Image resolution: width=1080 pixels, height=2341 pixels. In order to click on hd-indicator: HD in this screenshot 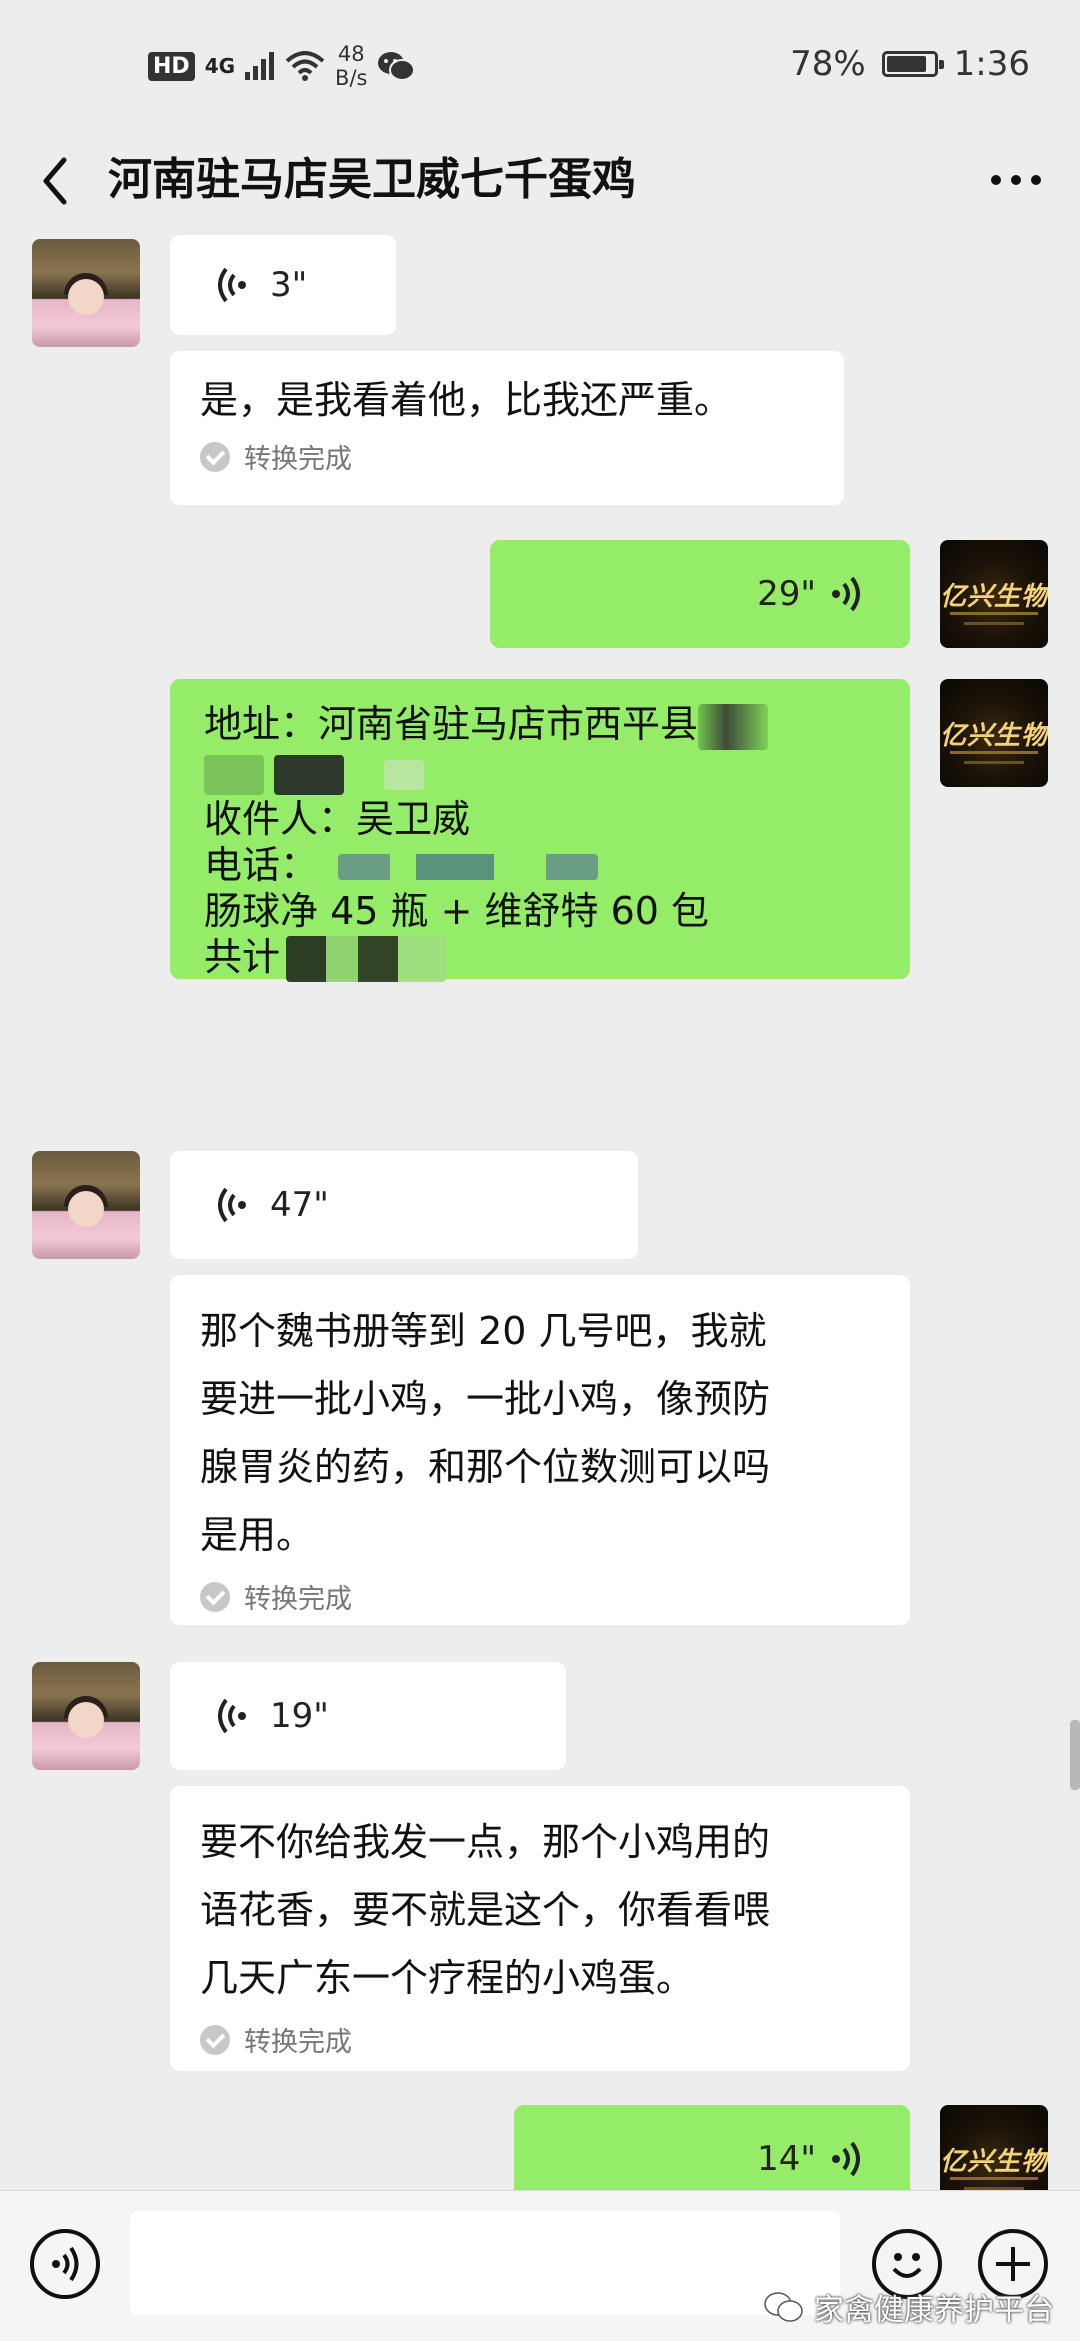, I will do `click(171, 66)`.